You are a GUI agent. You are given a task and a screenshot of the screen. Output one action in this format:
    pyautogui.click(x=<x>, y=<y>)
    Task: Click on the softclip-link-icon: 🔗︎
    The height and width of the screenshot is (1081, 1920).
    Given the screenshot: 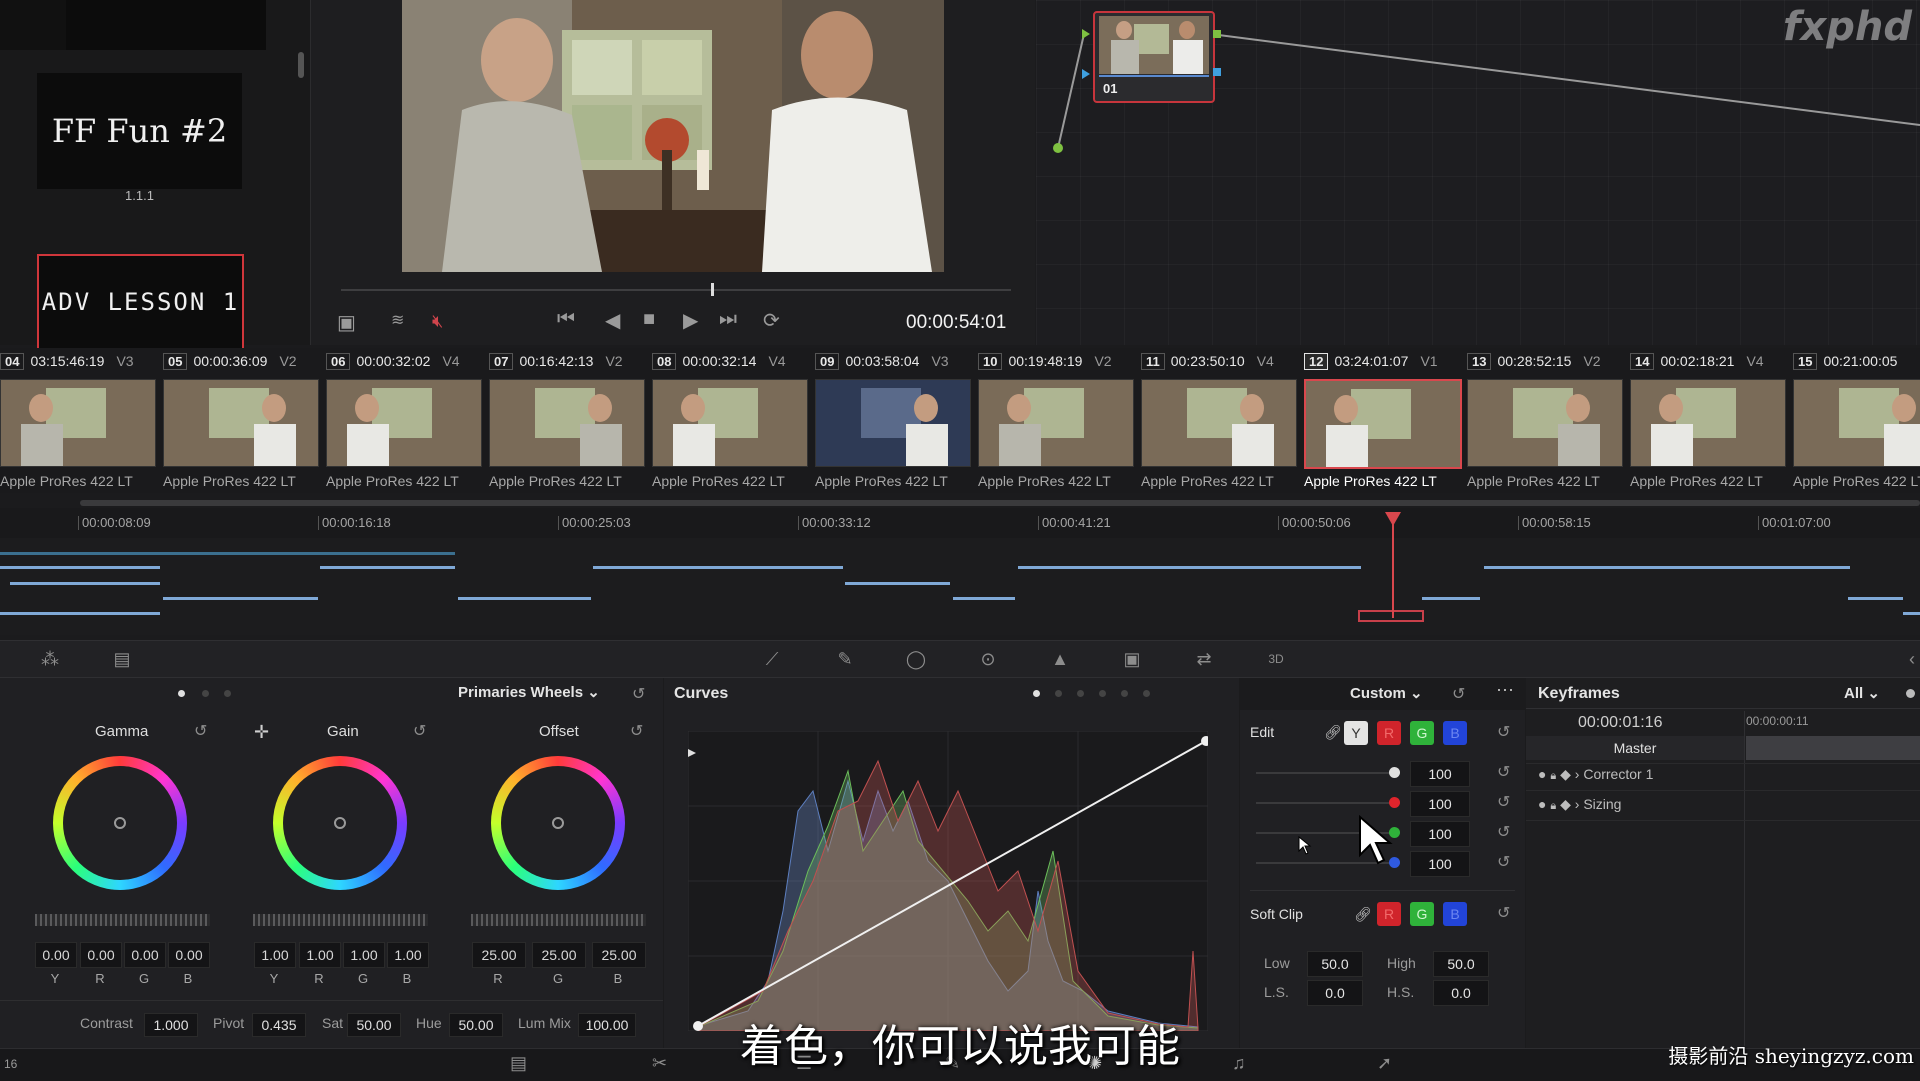 What is the action you would take?
    pyautogui.click(x=1363, y=914)
    